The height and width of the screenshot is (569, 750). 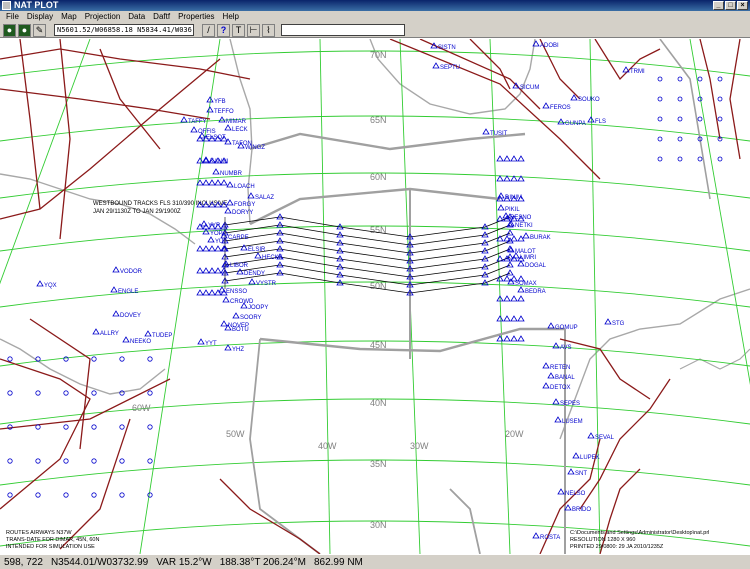 I want to click on menu-display: Display, so click(x=40, y=17).